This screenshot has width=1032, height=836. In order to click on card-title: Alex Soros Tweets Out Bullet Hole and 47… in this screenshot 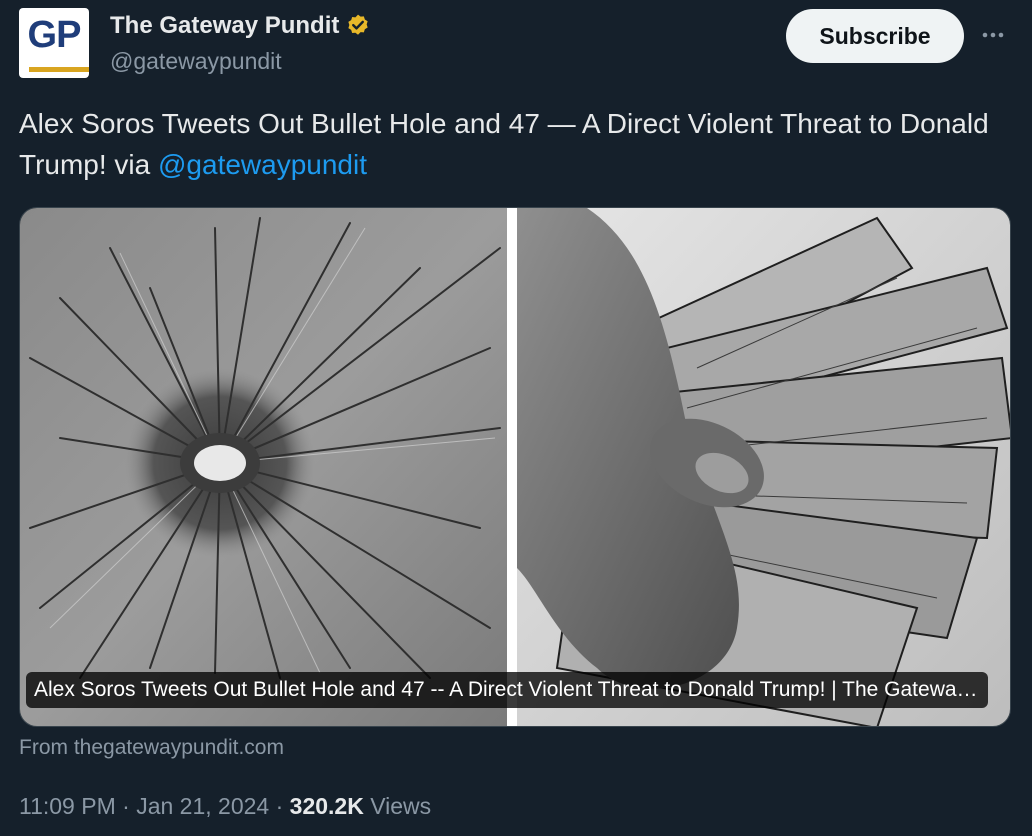, I will do `click(507, 690)`.